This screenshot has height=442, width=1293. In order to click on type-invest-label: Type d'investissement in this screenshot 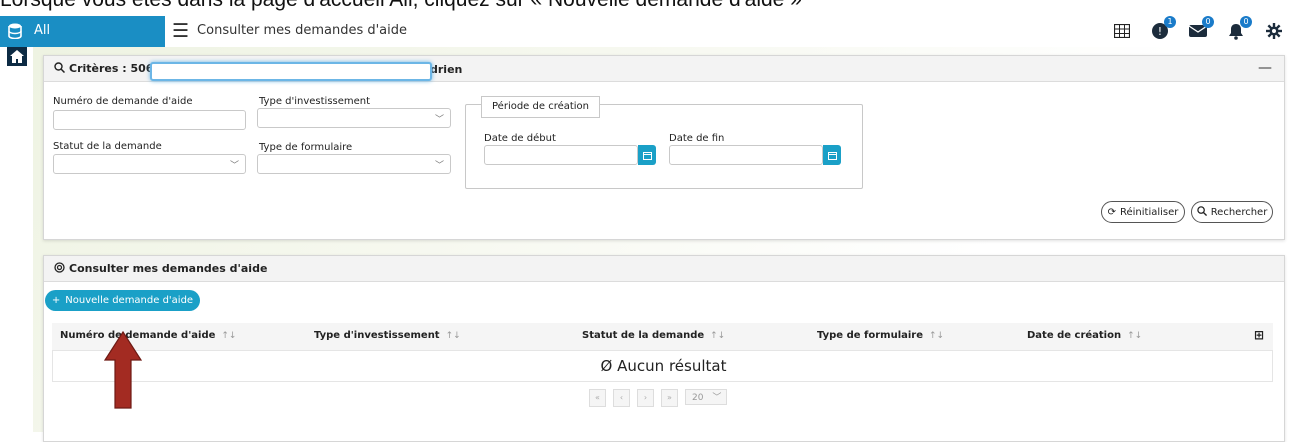, I will do `click(315, 101)`.